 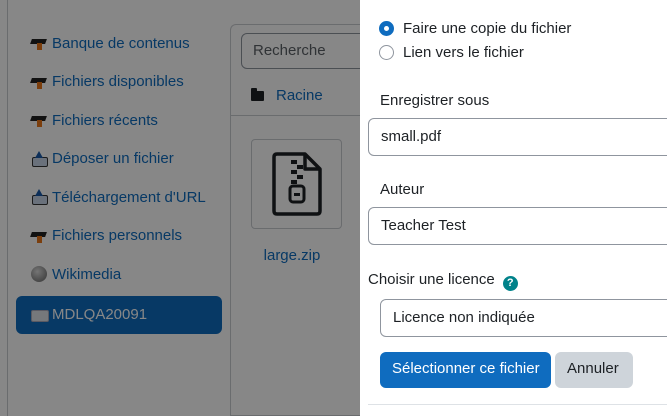 I want to click on dialog-footer-divider, so click(x=517, y=404).